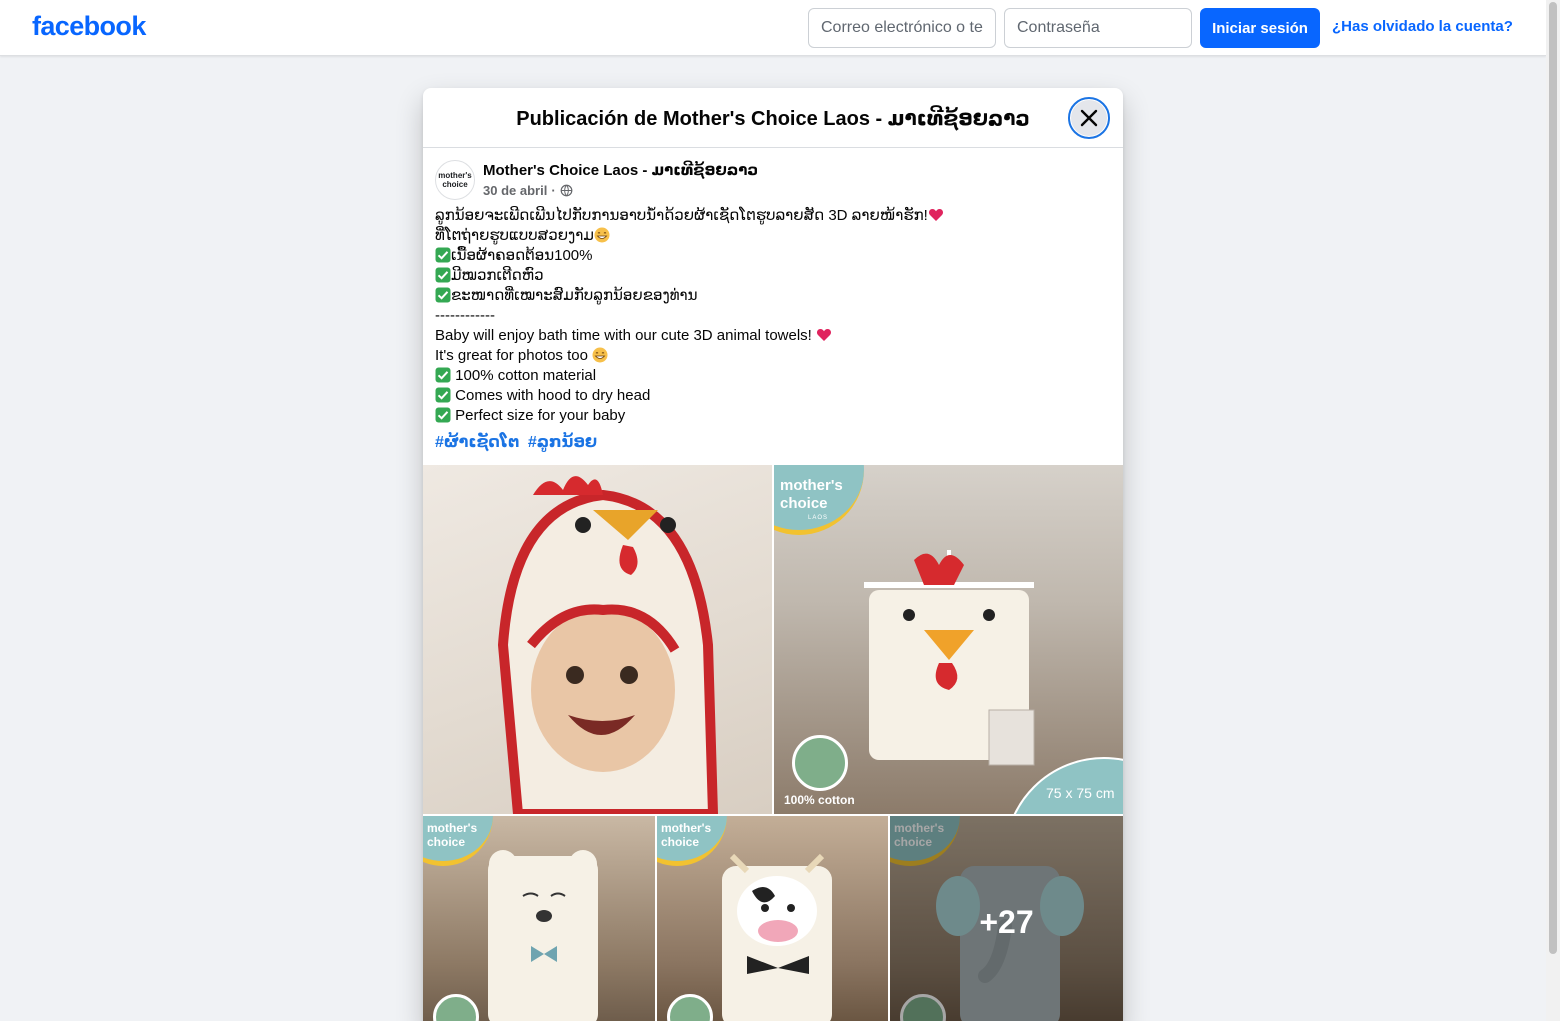 Image resolution: width=1560 pixels, height=1021 pixels. I want to click on post-line-text: Perfect size for your baby, so click(540, 415).